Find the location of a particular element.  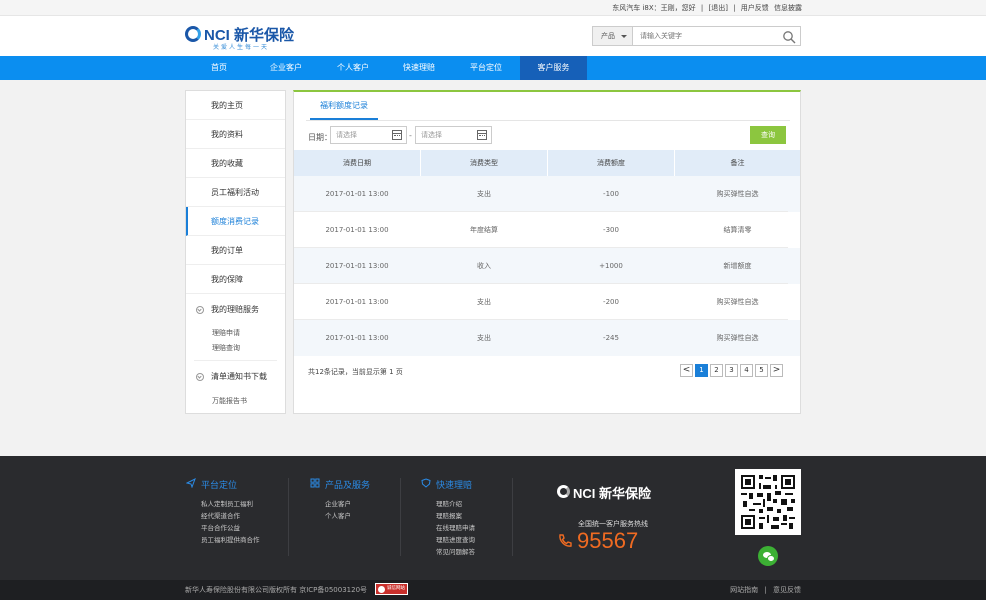

logout-link: [退出] is located at coordinates (717, 8).